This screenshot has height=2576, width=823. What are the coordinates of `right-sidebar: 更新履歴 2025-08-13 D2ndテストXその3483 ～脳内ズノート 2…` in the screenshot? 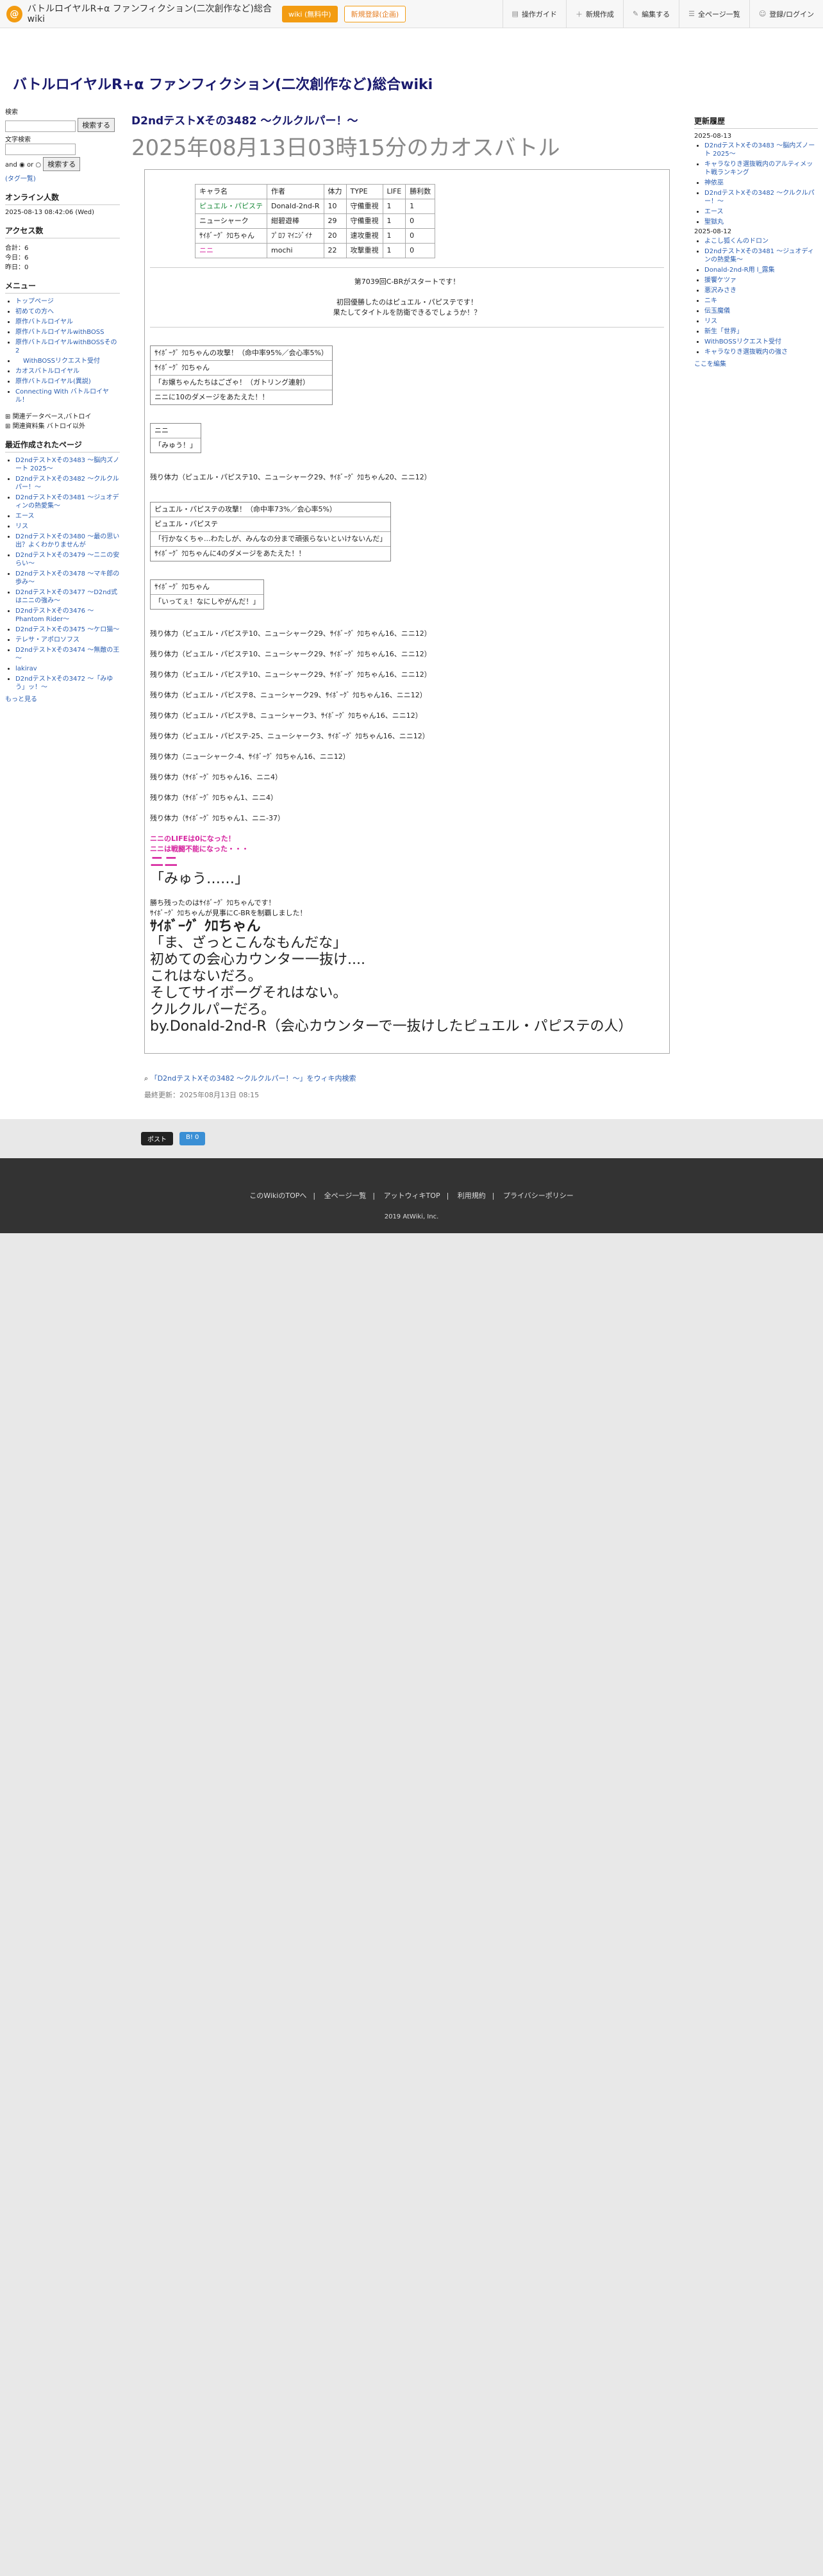 It's located at (756, 603).